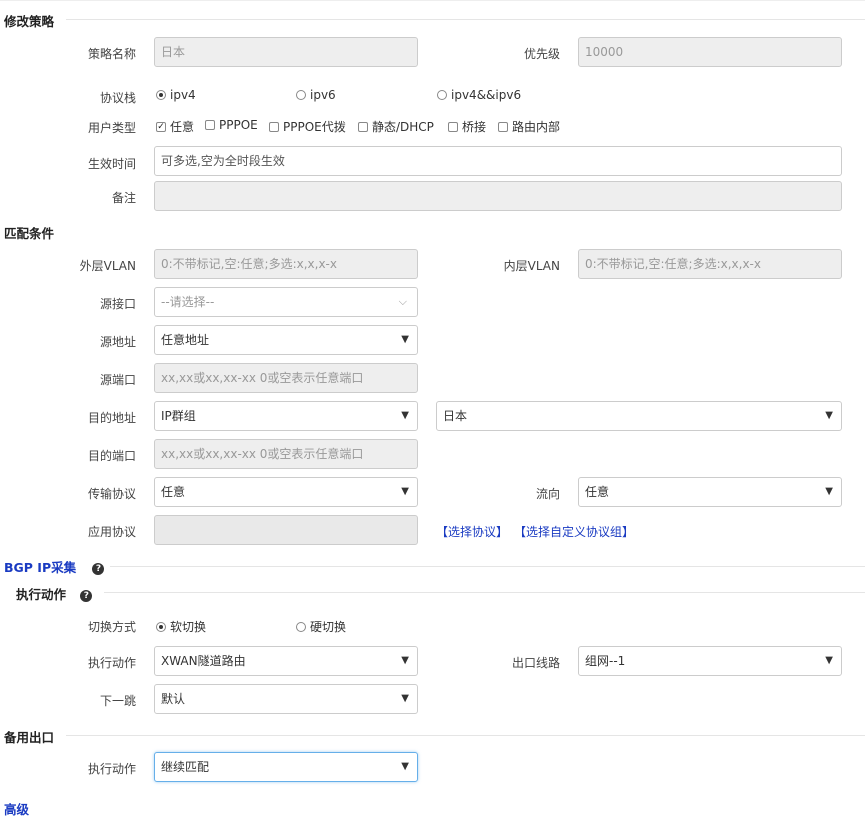 Image resolution: width=865 pixels, height=818 pixels. Describe the element at coordinates (403, 127) in the screenshot. I see `checkbox-static-dhcp-label: 静态/DHCP` at that location.